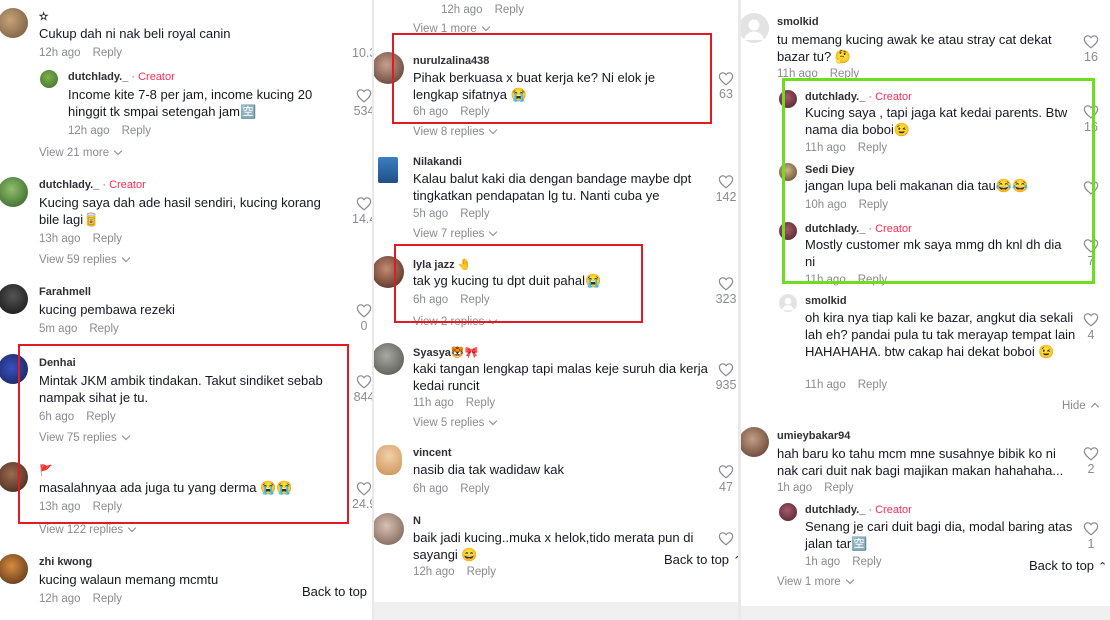  Describe the element at coordinates (362, 496) in the screenshot. I see `like-button: 24.9` at that location.